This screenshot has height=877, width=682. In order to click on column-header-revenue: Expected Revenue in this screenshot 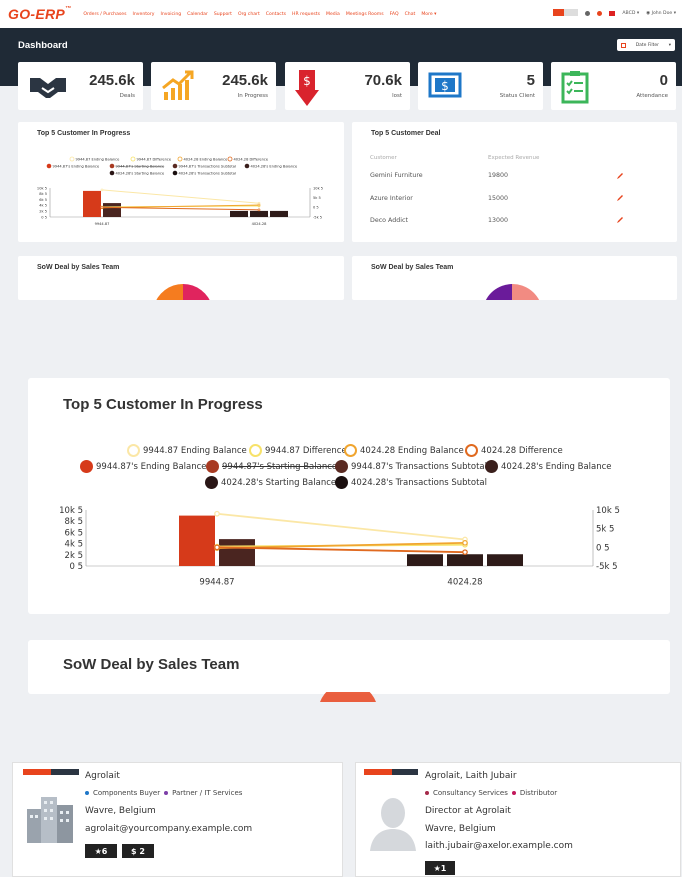, I will do `click(514, 158)`.